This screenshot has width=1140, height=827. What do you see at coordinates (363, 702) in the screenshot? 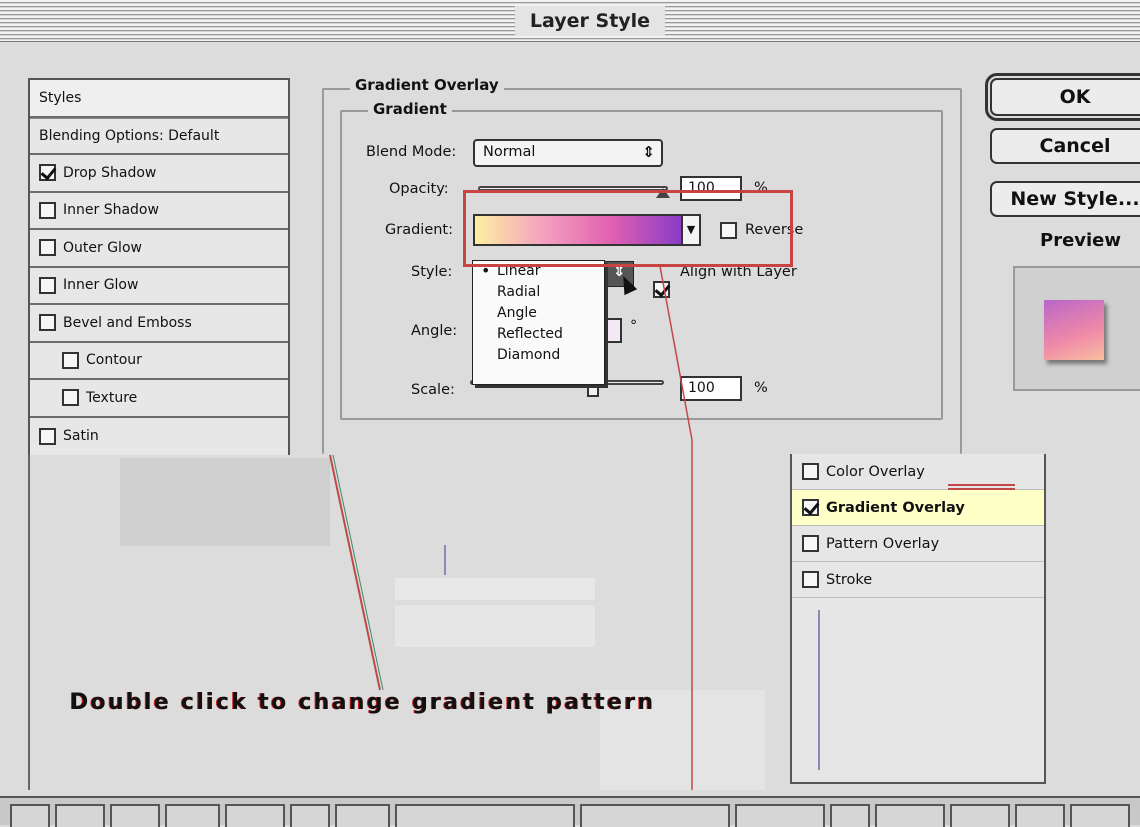
I see `instruction-caption: Double click to change gradient pattern` at bounding box center [363, 702].